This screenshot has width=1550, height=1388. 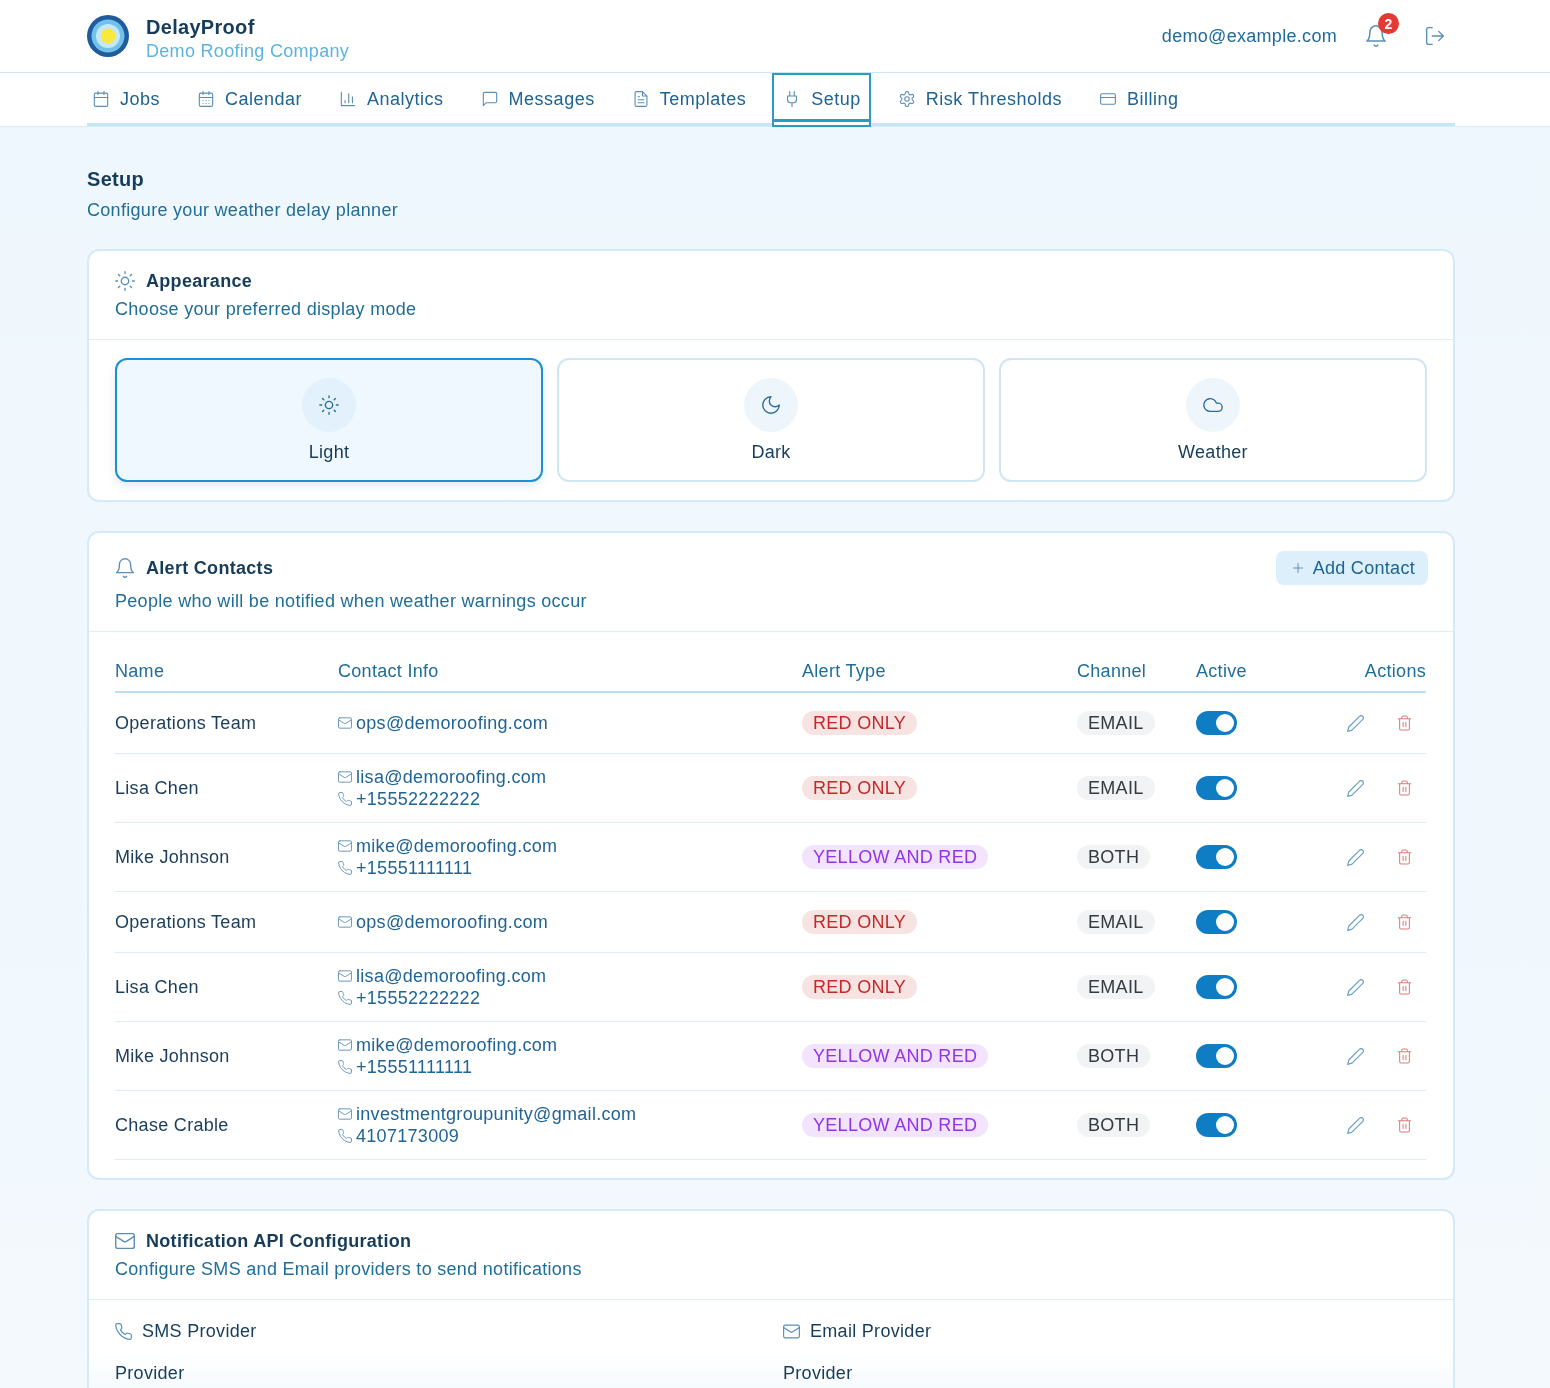 I want to click on calendar-icon, so click(x=101, y=99).